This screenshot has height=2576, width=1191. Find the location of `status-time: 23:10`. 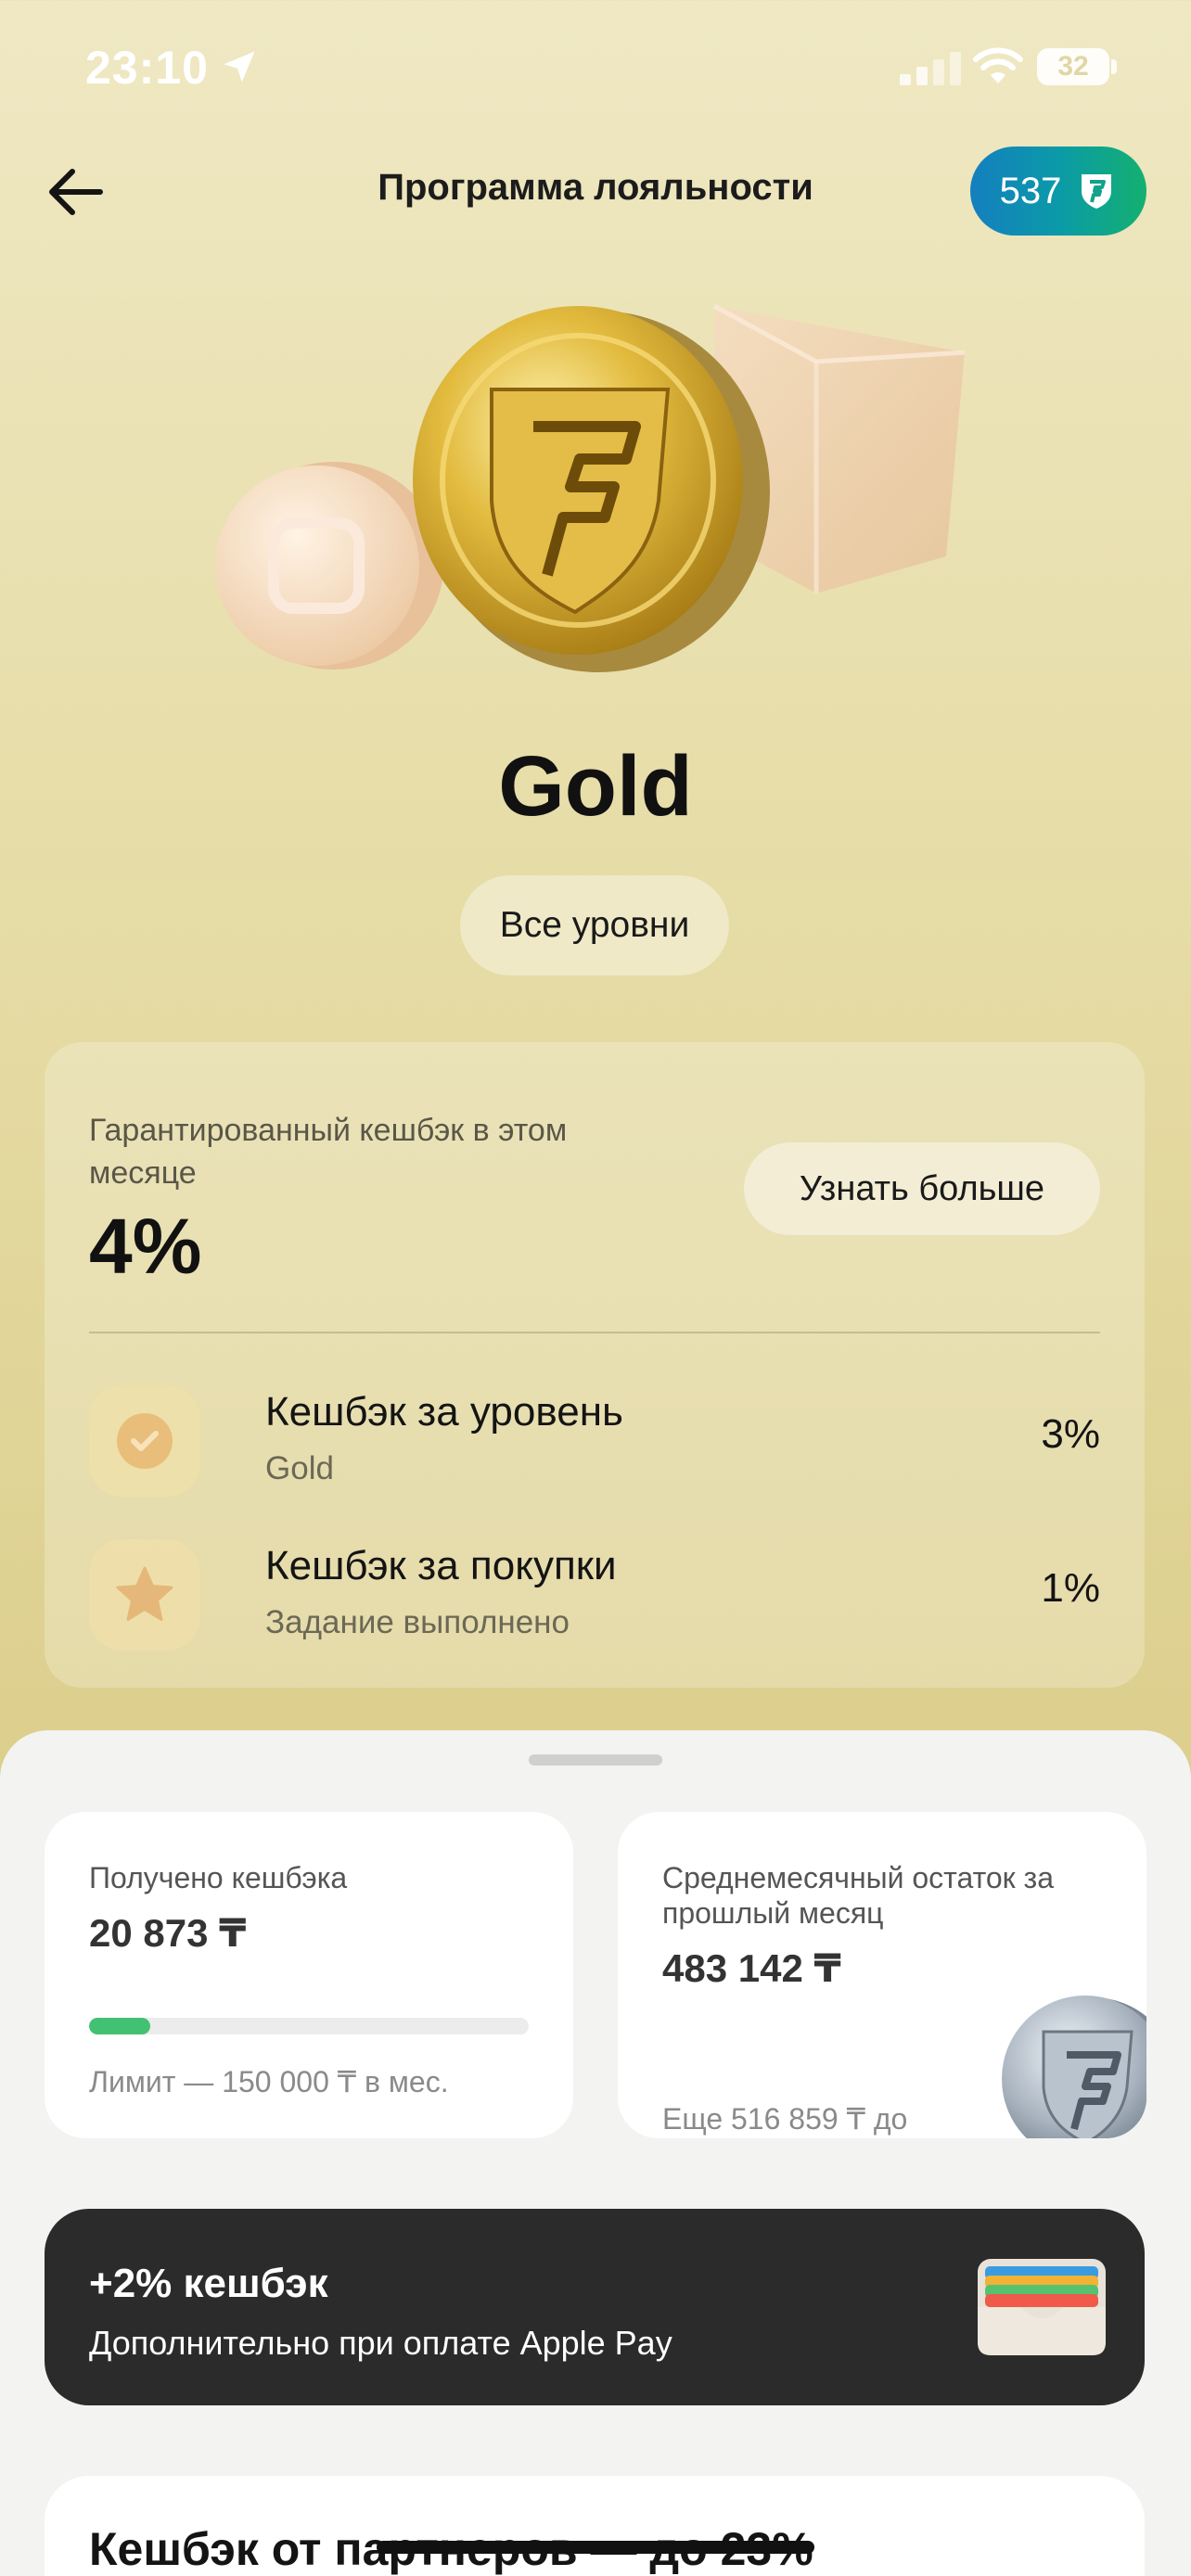

status-time: 23:10 is located at coordinates (147, 68).